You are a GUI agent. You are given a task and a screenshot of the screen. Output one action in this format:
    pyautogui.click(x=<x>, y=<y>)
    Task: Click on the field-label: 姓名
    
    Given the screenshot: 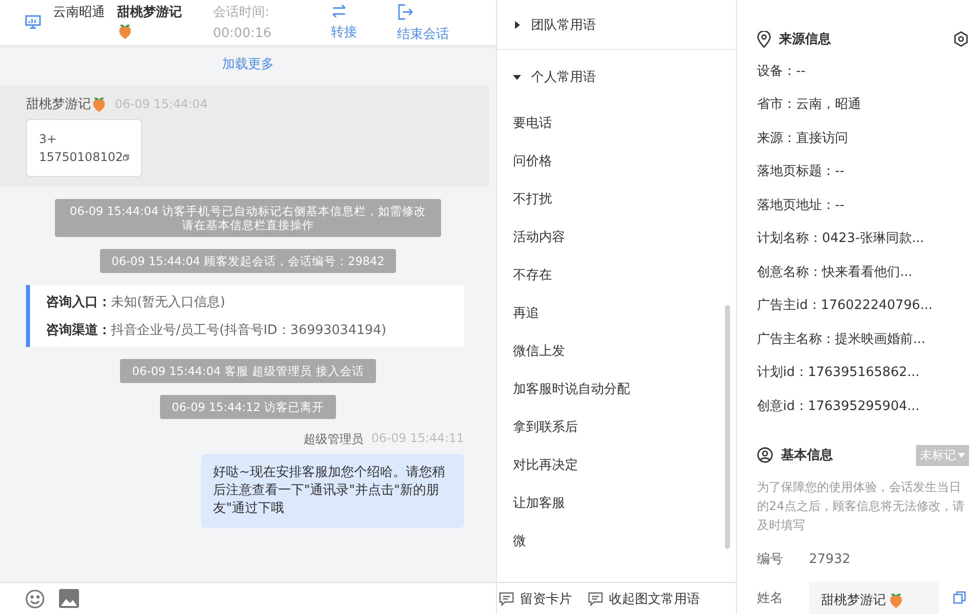 What is the action you would take?
    pyautogui.click(x=770, y=598)
    